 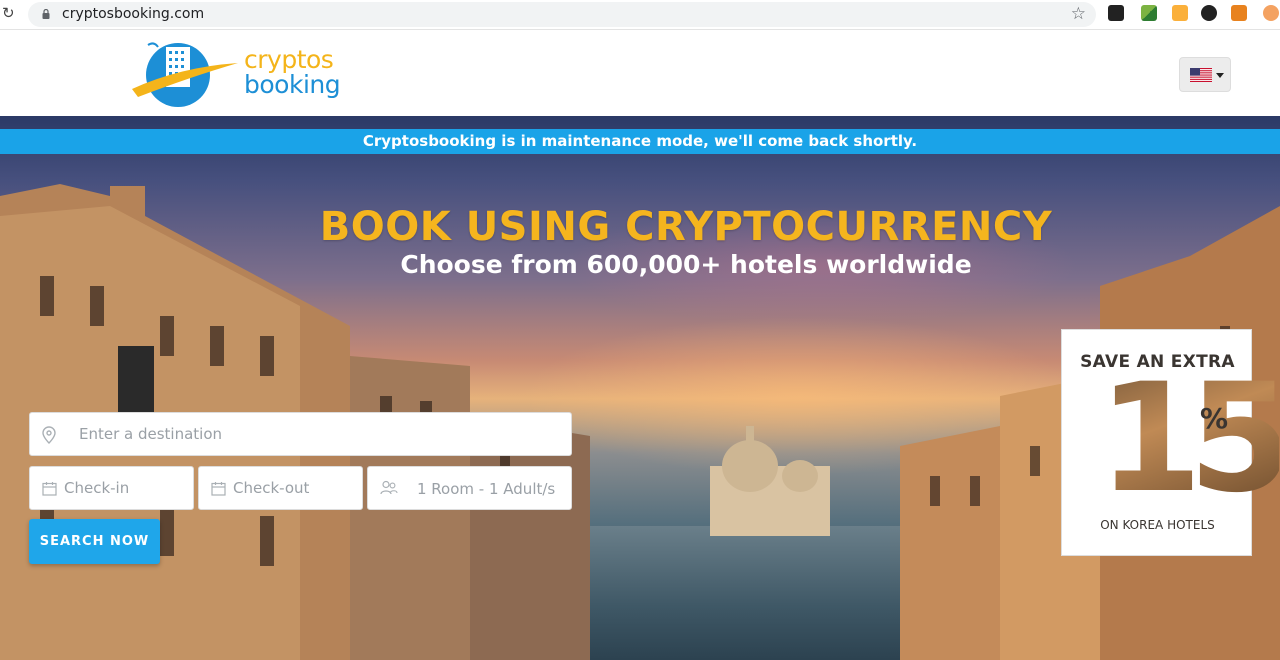 I want to click on terminal-extension-icon, so click(x=1116, y=13).